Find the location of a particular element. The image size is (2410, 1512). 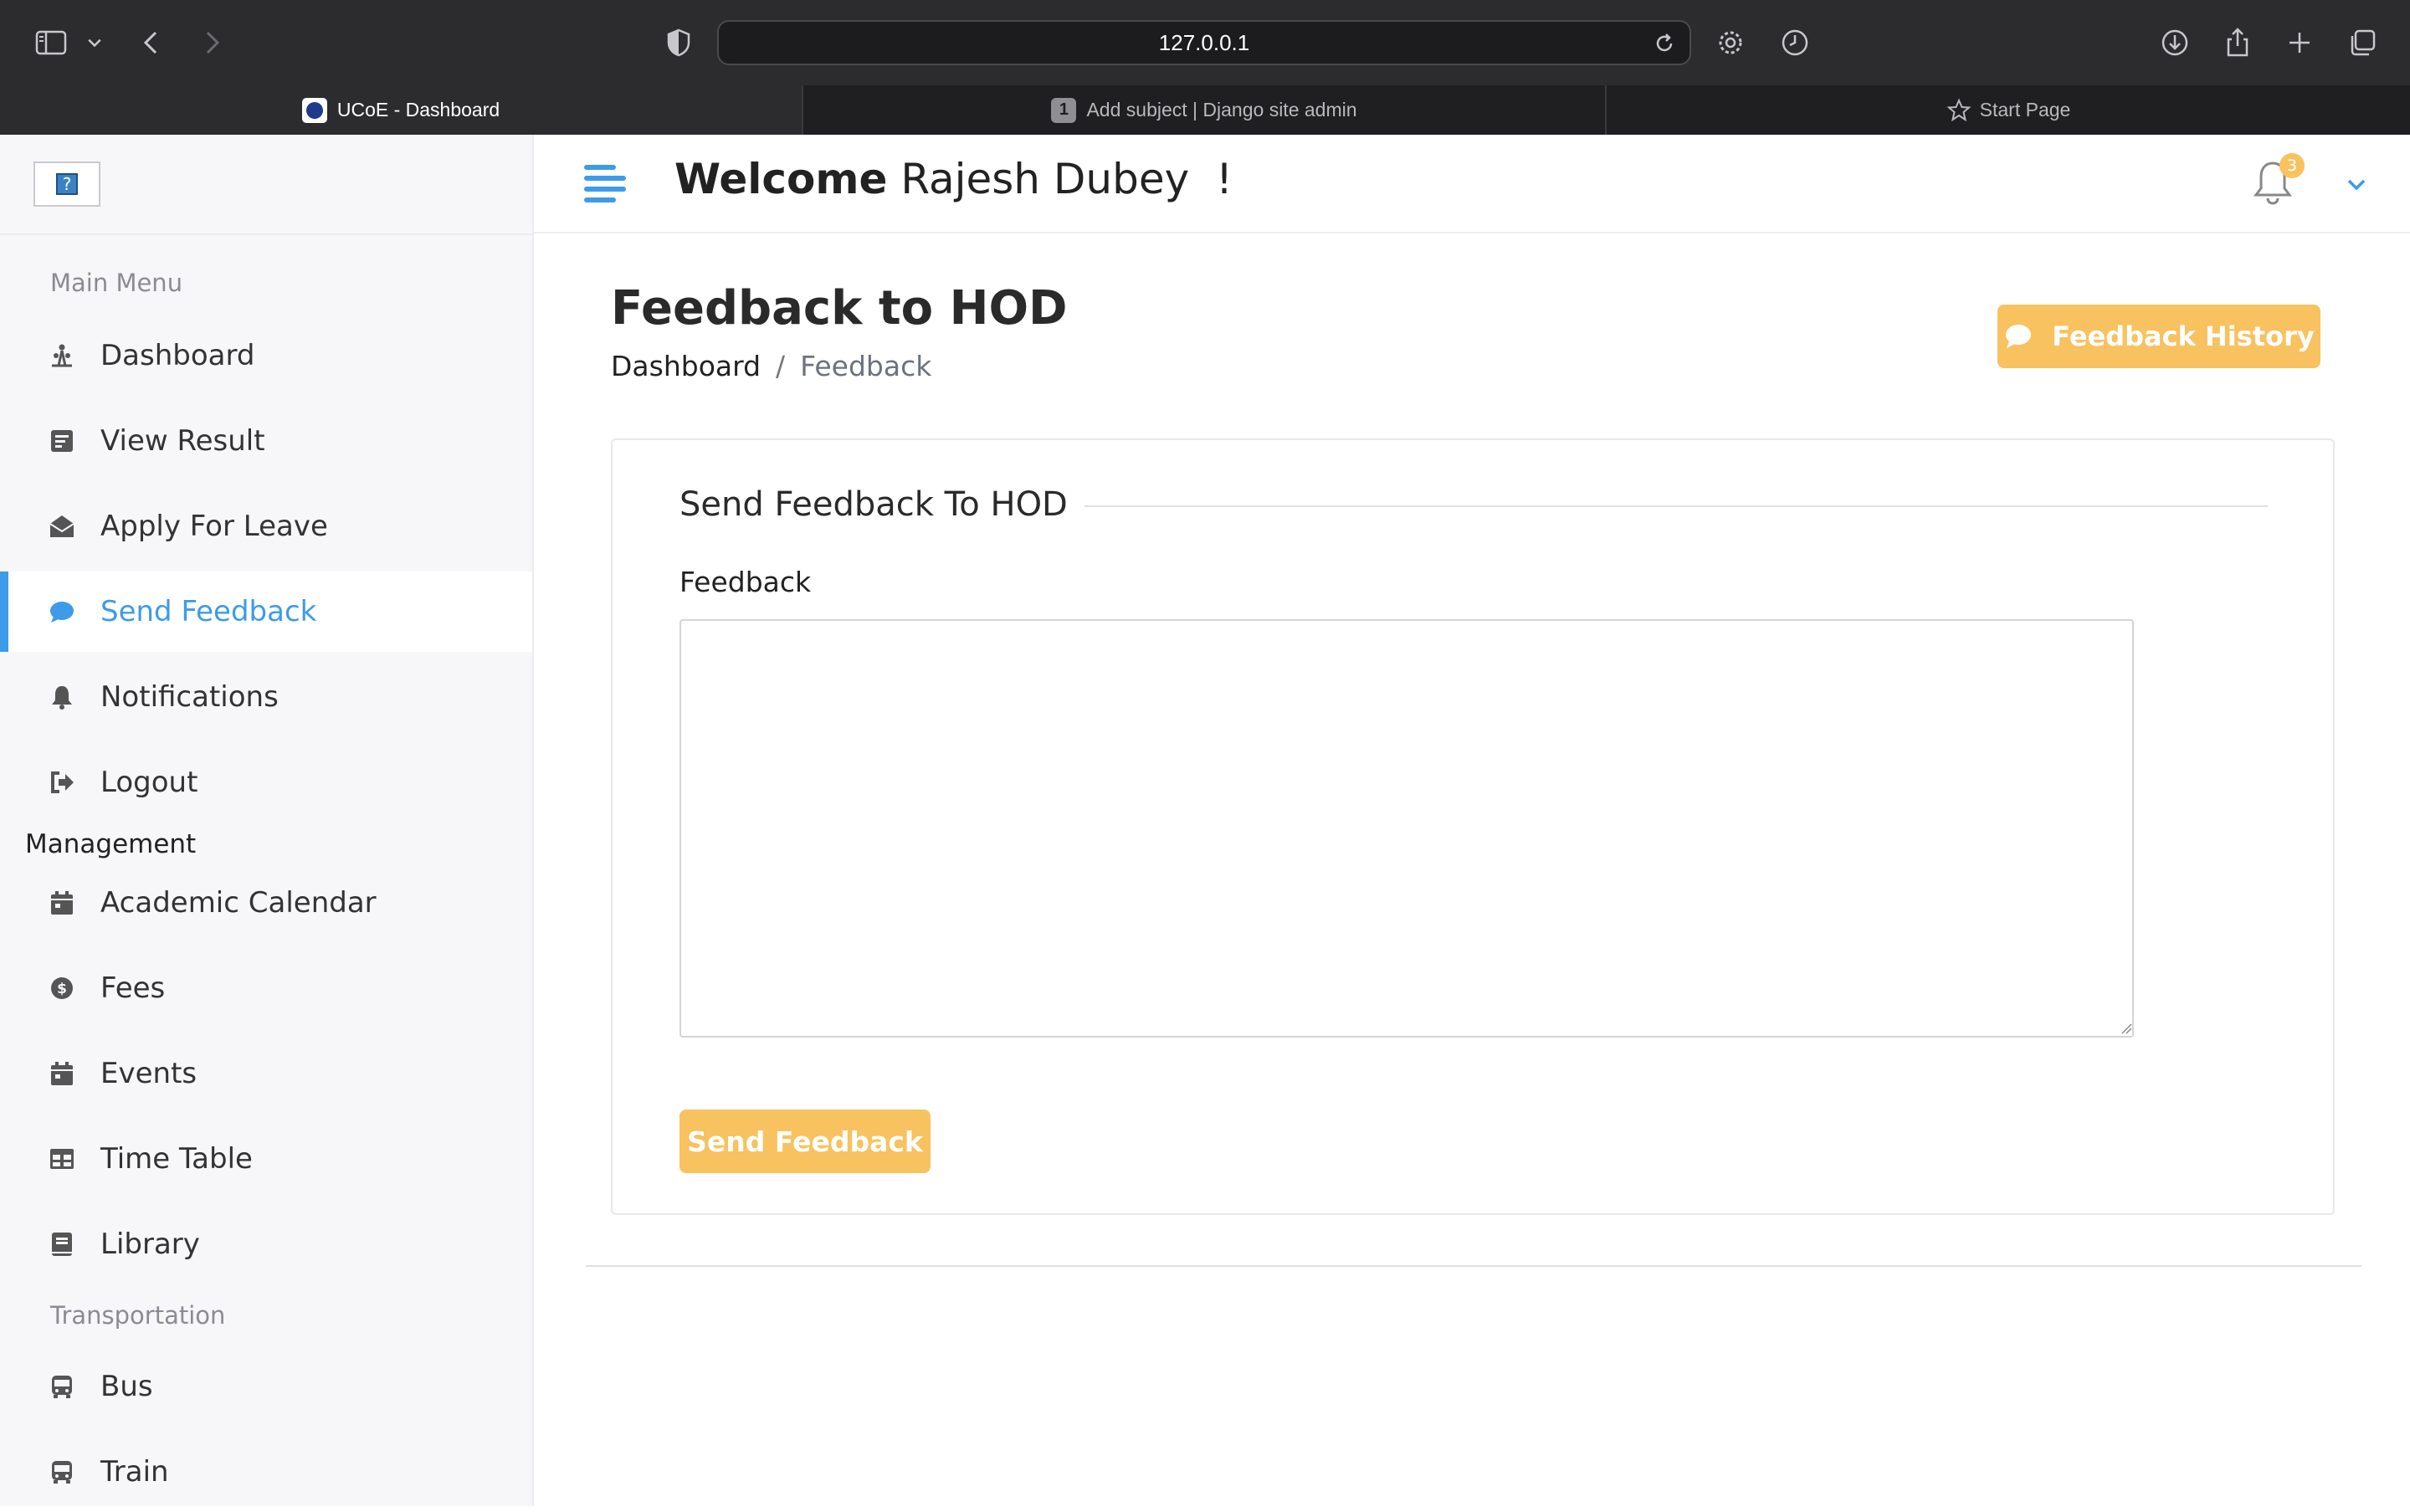

tab-number-badge: 1 is located at coordinates (1064, 110).